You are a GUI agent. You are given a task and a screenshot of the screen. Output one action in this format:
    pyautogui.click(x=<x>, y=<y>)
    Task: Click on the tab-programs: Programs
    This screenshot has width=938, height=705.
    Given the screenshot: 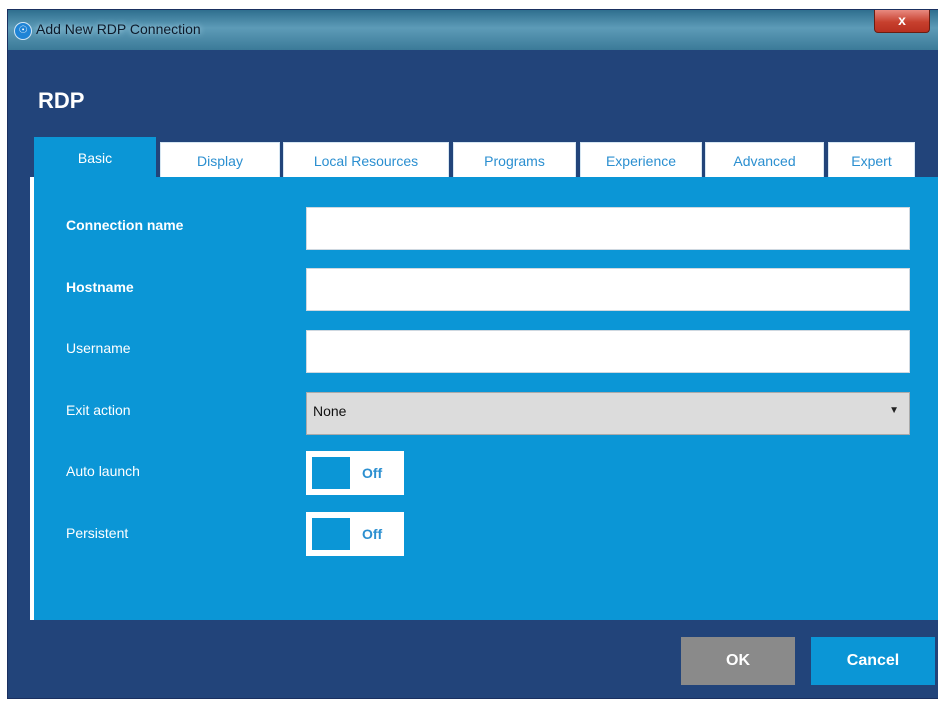 What is the action you would take?
    pyautogui.click(x=514, y=160)
    